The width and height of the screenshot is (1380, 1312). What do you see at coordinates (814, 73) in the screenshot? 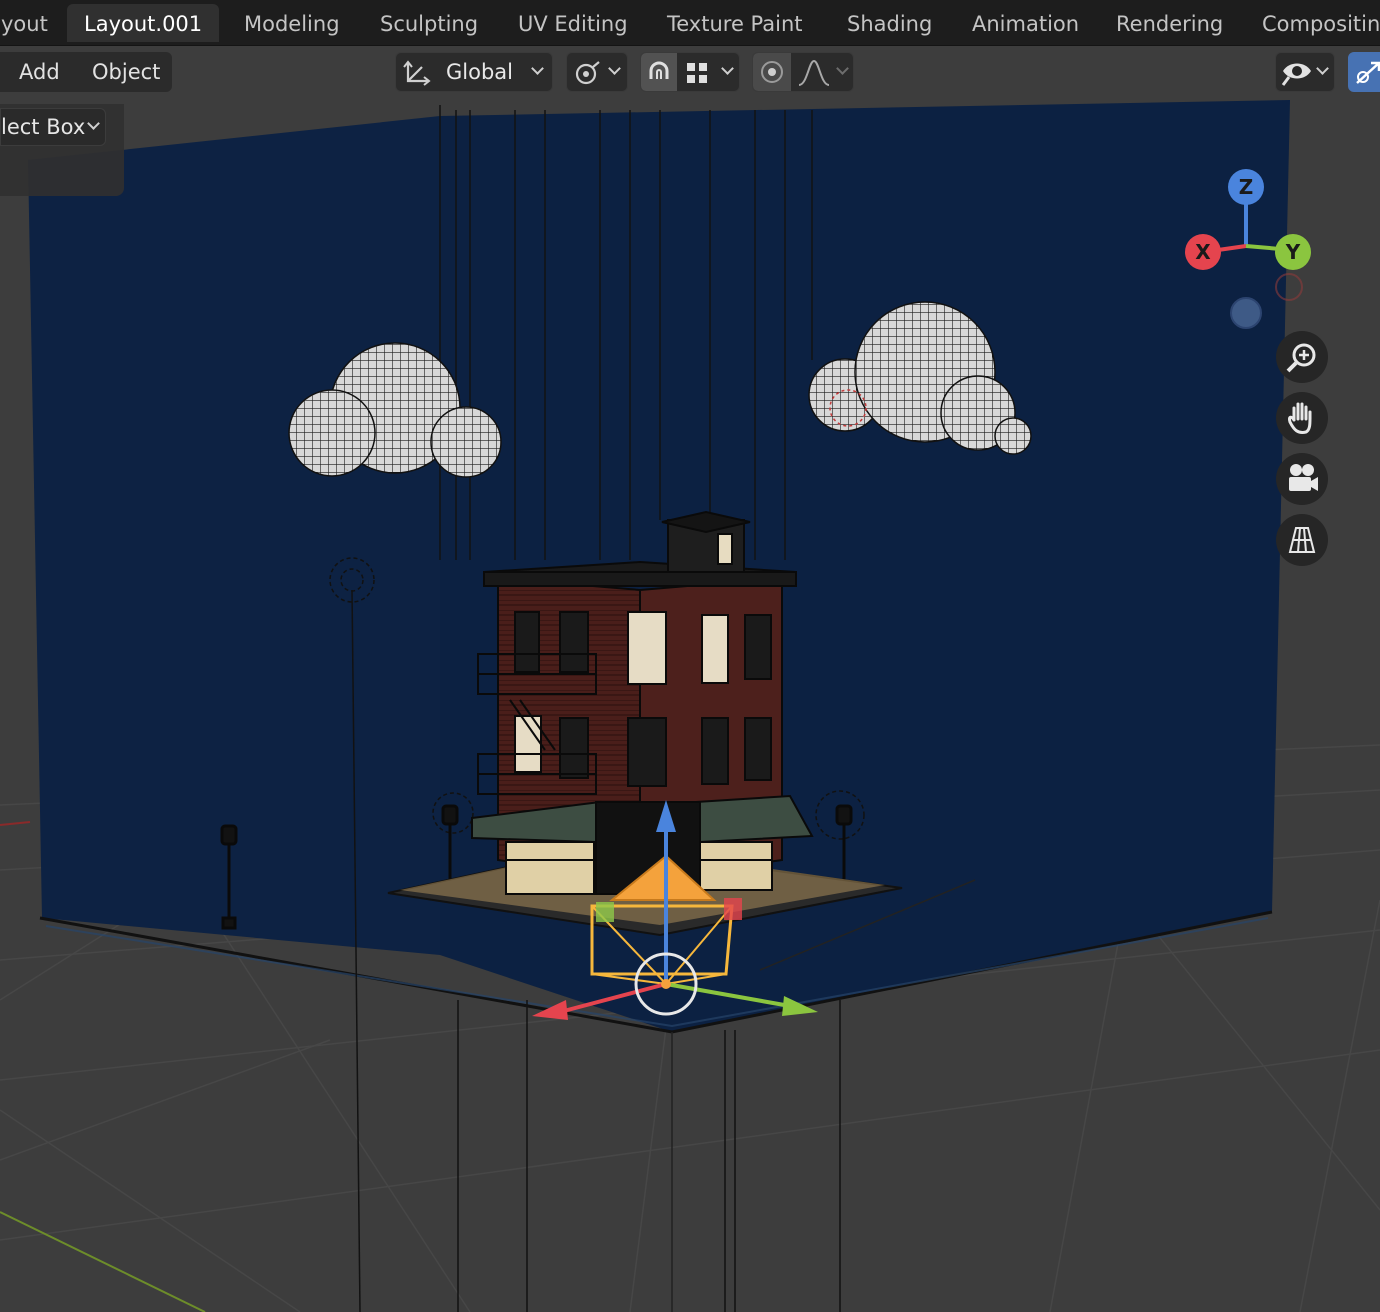
I see `falloff-curve-icon` at bounding box center [814, 73].